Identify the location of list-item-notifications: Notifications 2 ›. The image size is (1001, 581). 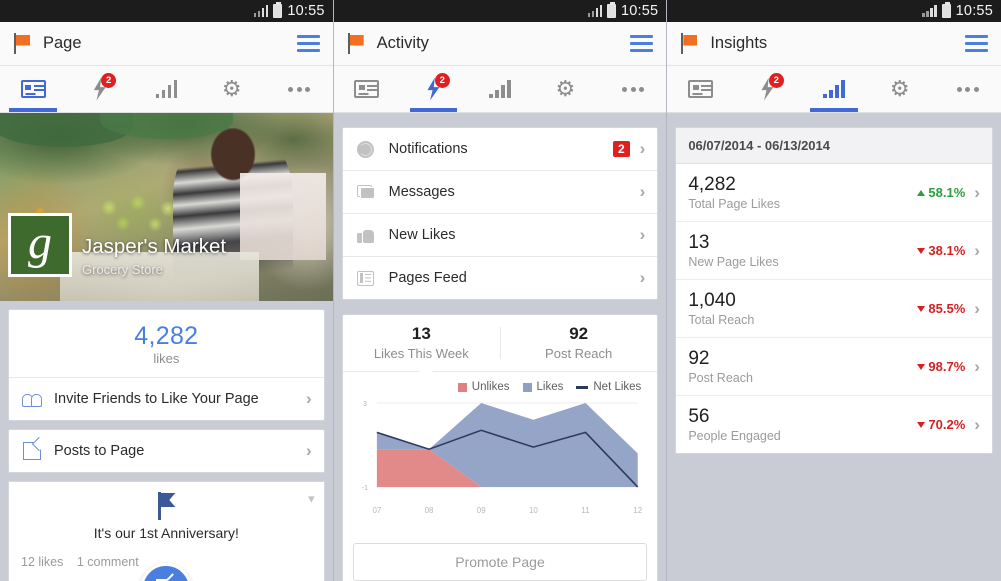
(500, 149).